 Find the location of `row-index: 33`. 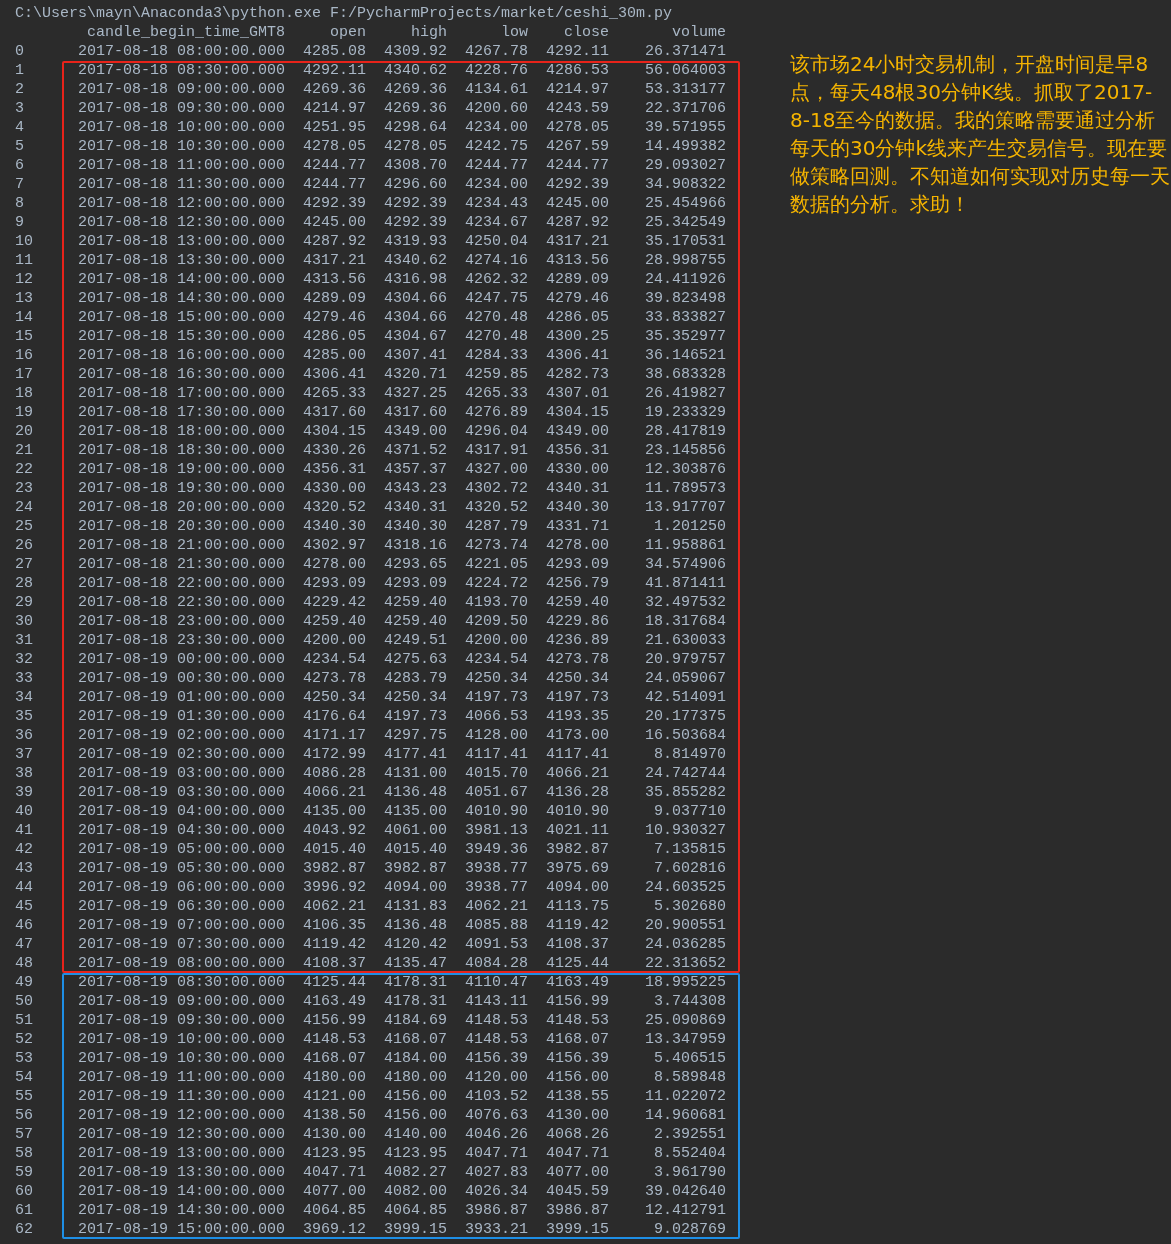

row-index: 33 is located at coordinates (24, 678).